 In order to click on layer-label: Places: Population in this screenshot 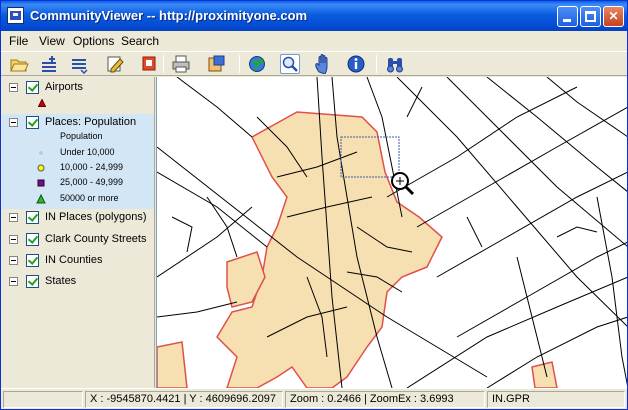, I will do `click(91, 122)`.